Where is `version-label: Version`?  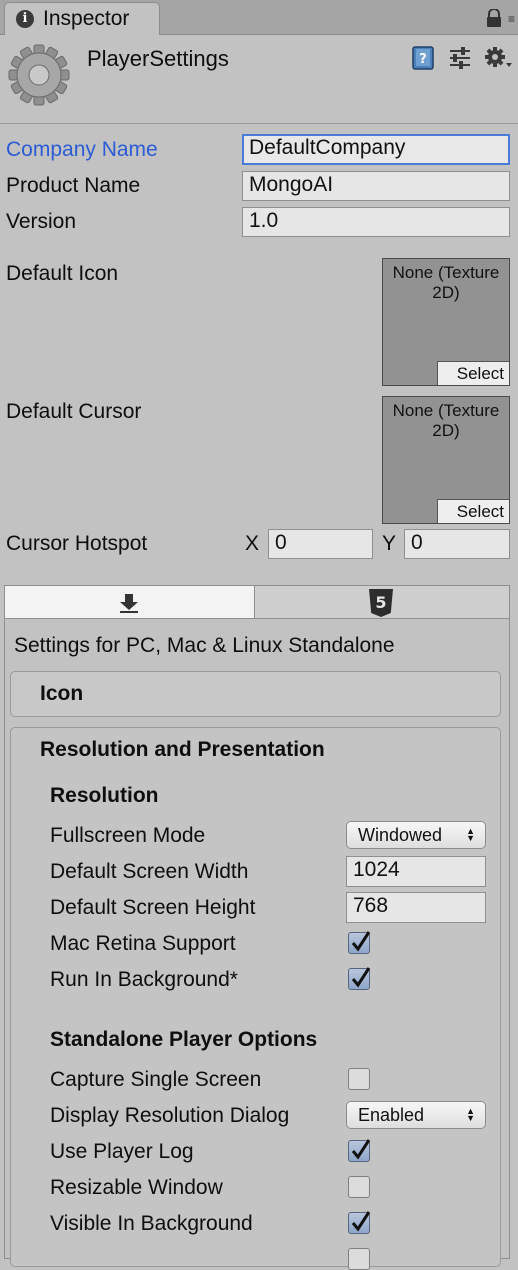 version-label: Version is located at coordinates (41, 221).